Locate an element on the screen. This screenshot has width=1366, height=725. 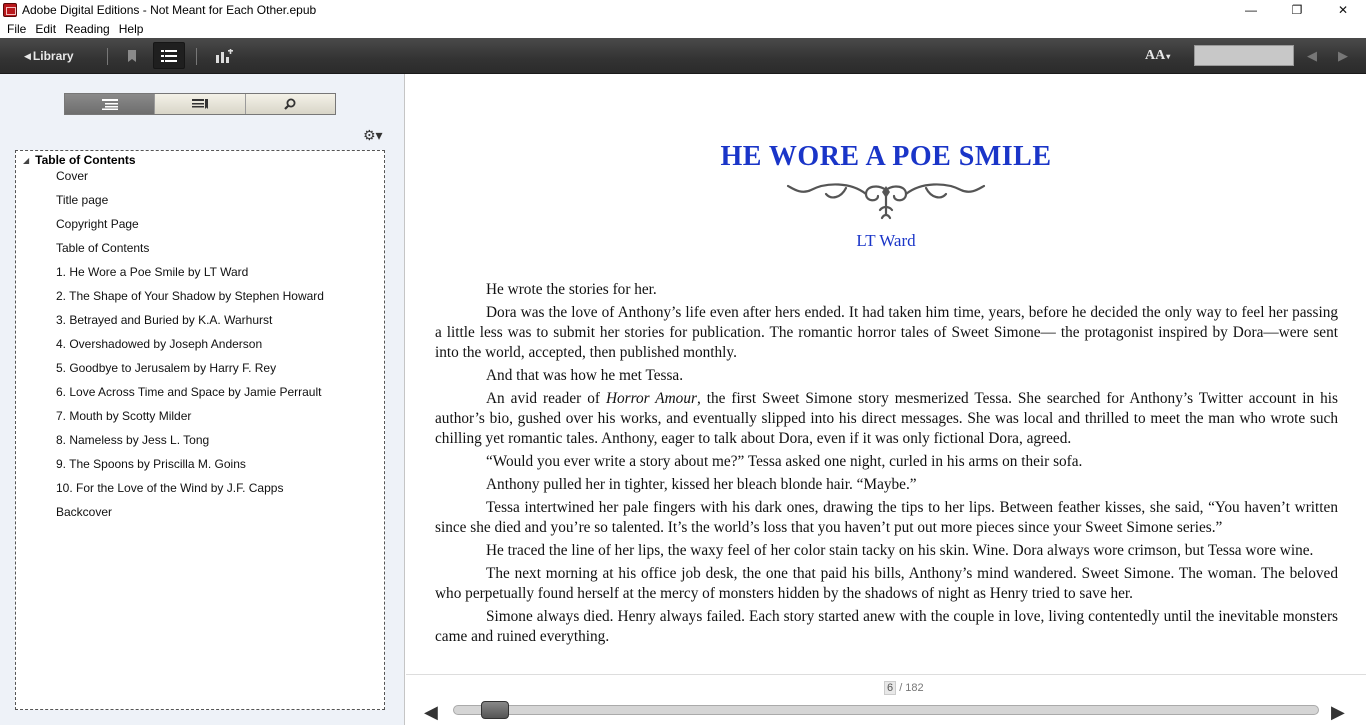
toc-item: Cover is located at coordinates (190, 181).